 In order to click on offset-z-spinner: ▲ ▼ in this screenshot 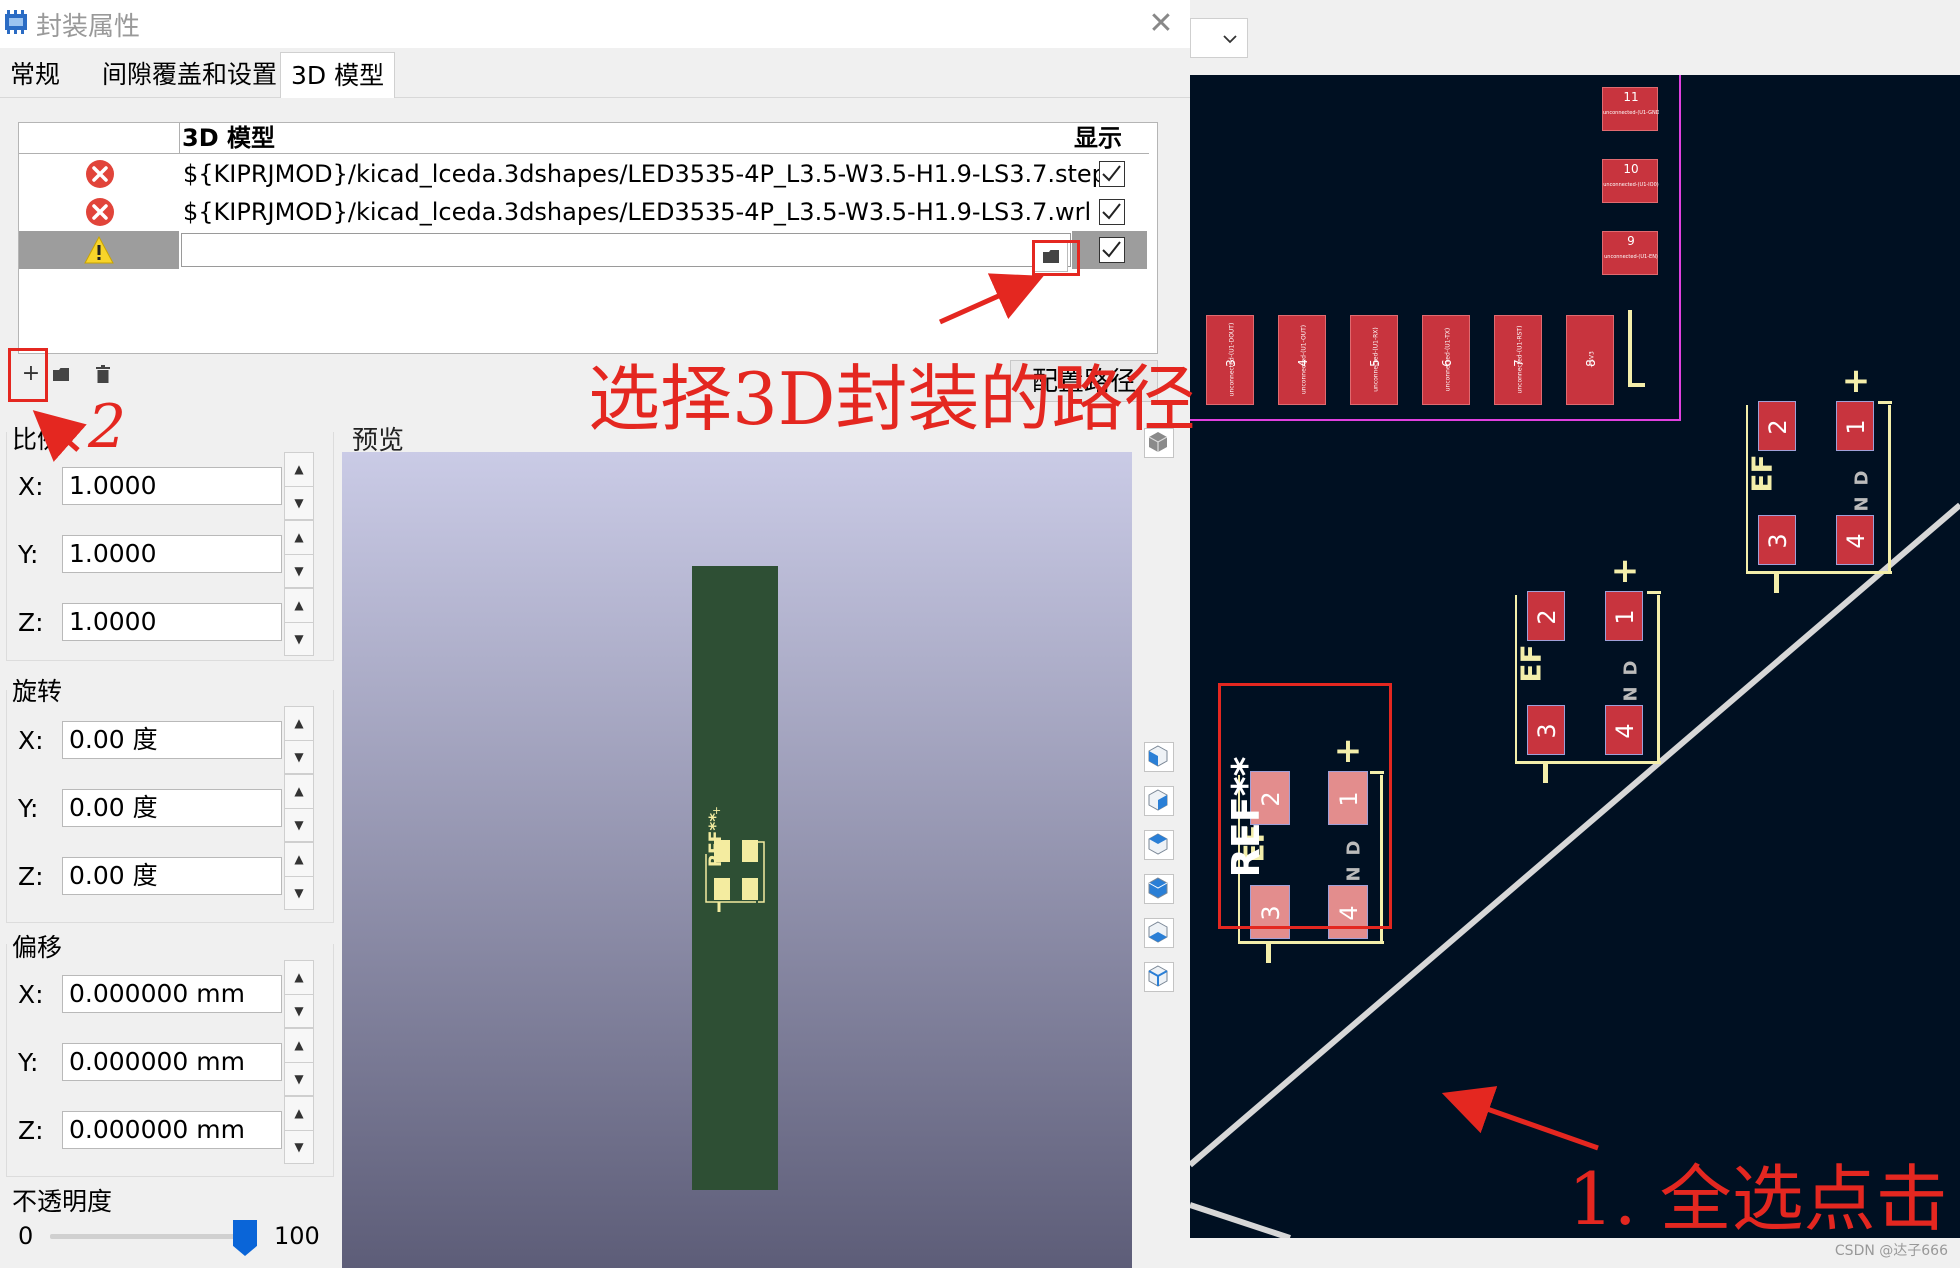, I will do `click(299, 1130)`.